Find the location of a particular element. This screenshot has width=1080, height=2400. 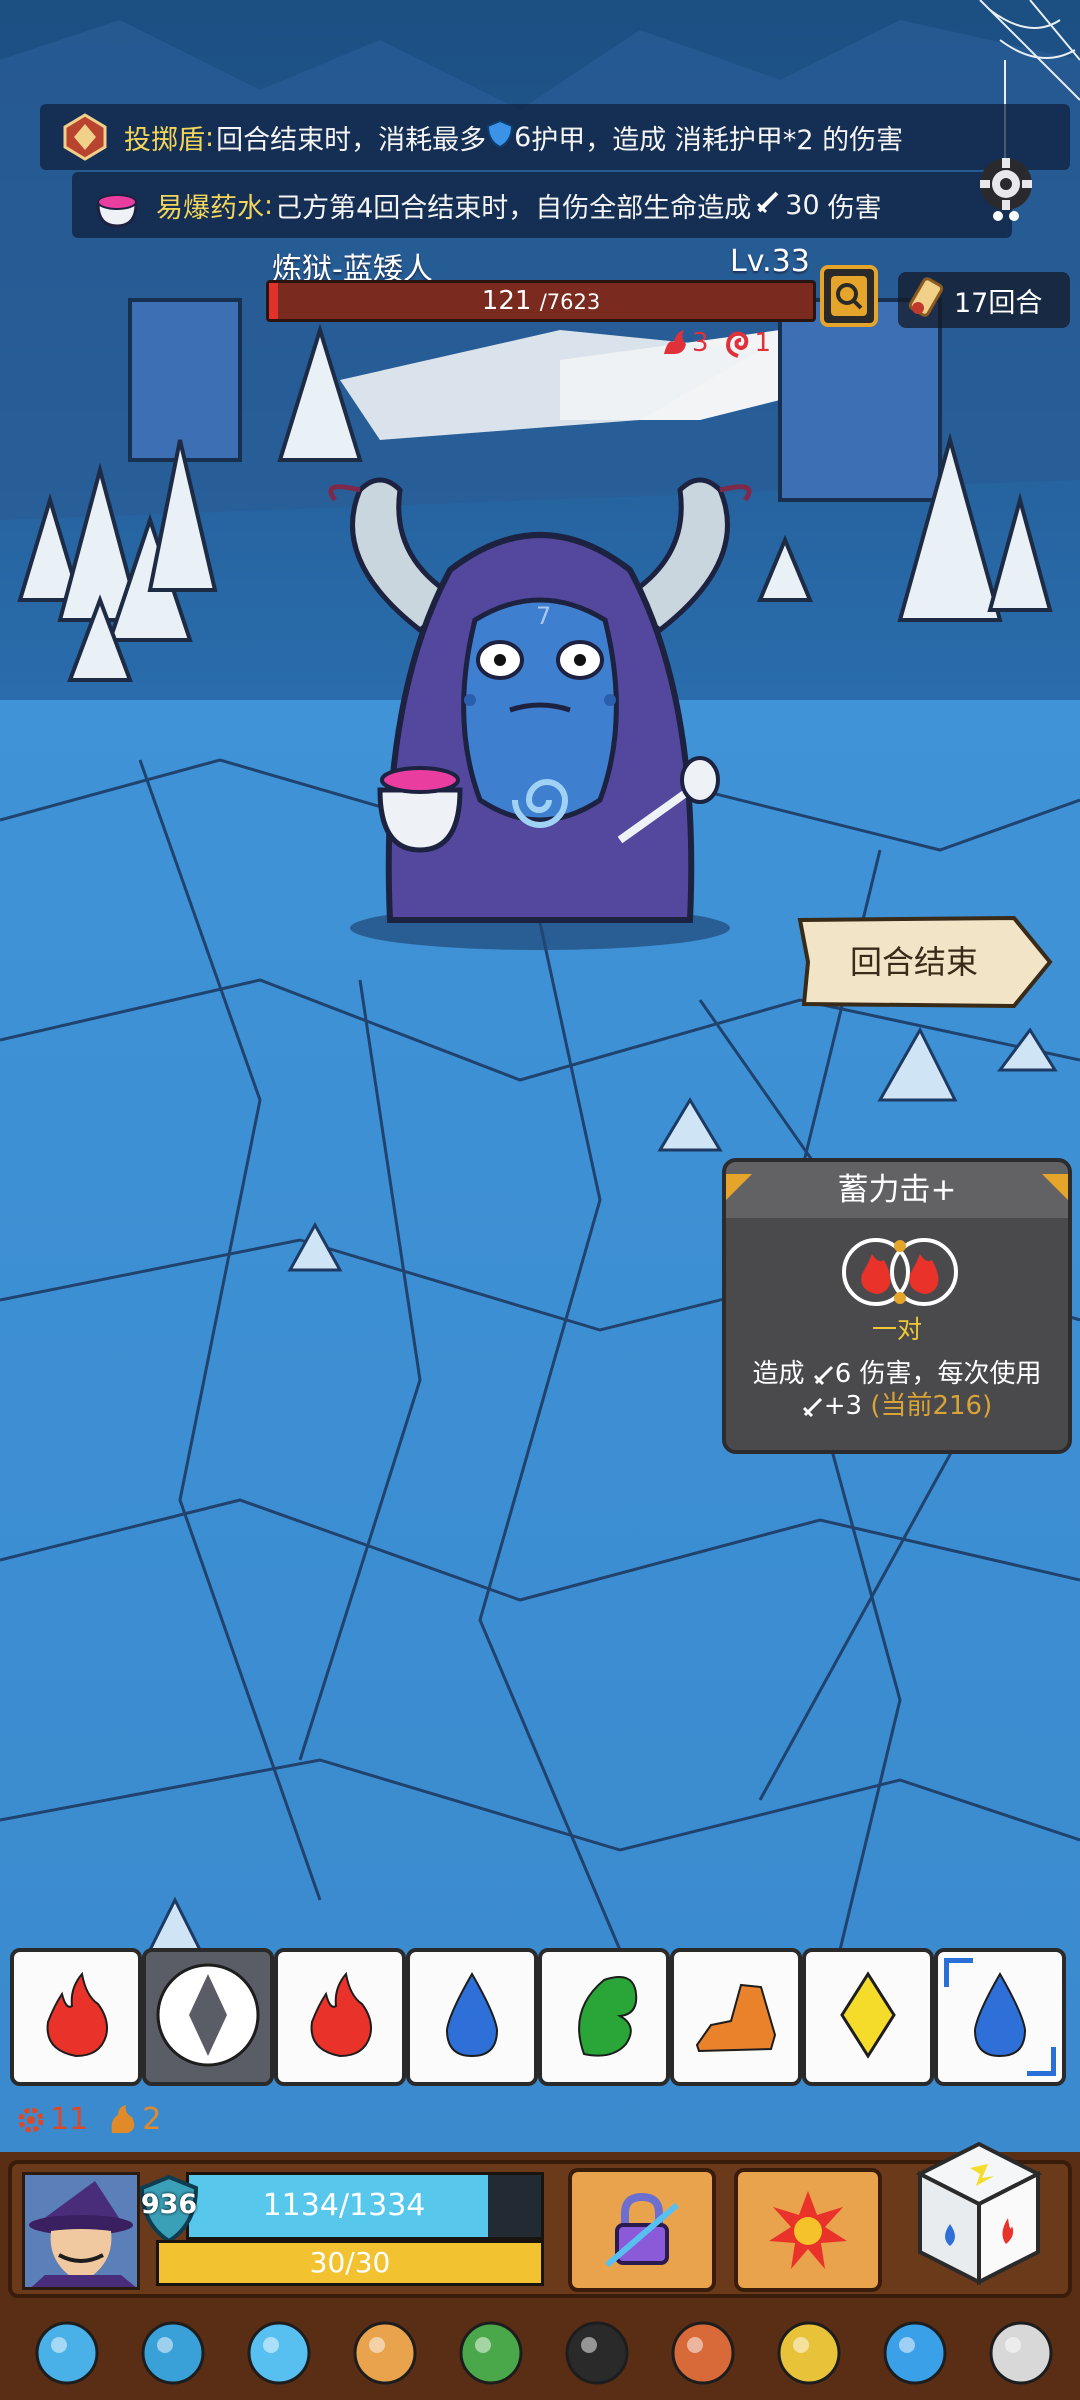

end-turn-label: 回合结束 is located at coordinates (913, 962).